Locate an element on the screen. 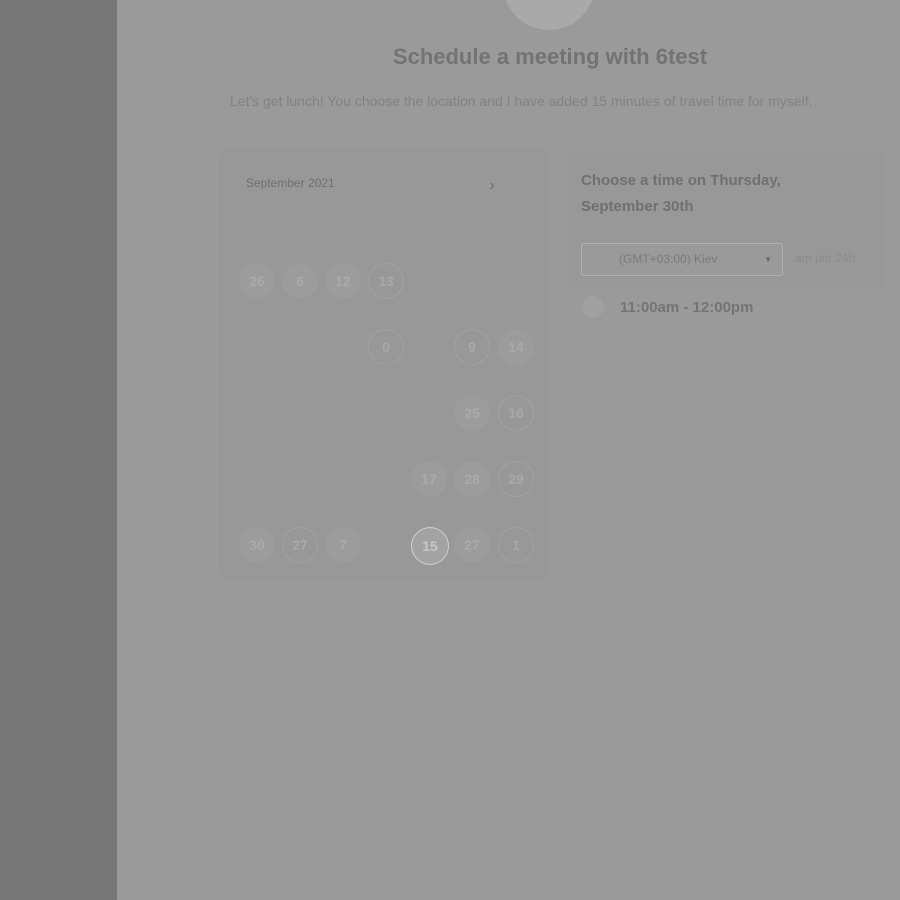  calendar-day: 28 is located at coordinates (472, 479).